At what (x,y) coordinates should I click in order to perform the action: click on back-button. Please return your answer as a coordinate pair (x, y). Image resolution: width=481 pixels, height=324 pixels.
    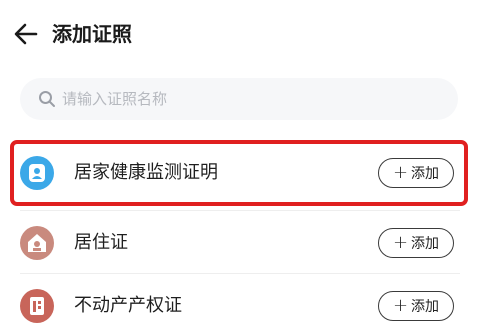
    Looking at the image, I should click on (26, 34).